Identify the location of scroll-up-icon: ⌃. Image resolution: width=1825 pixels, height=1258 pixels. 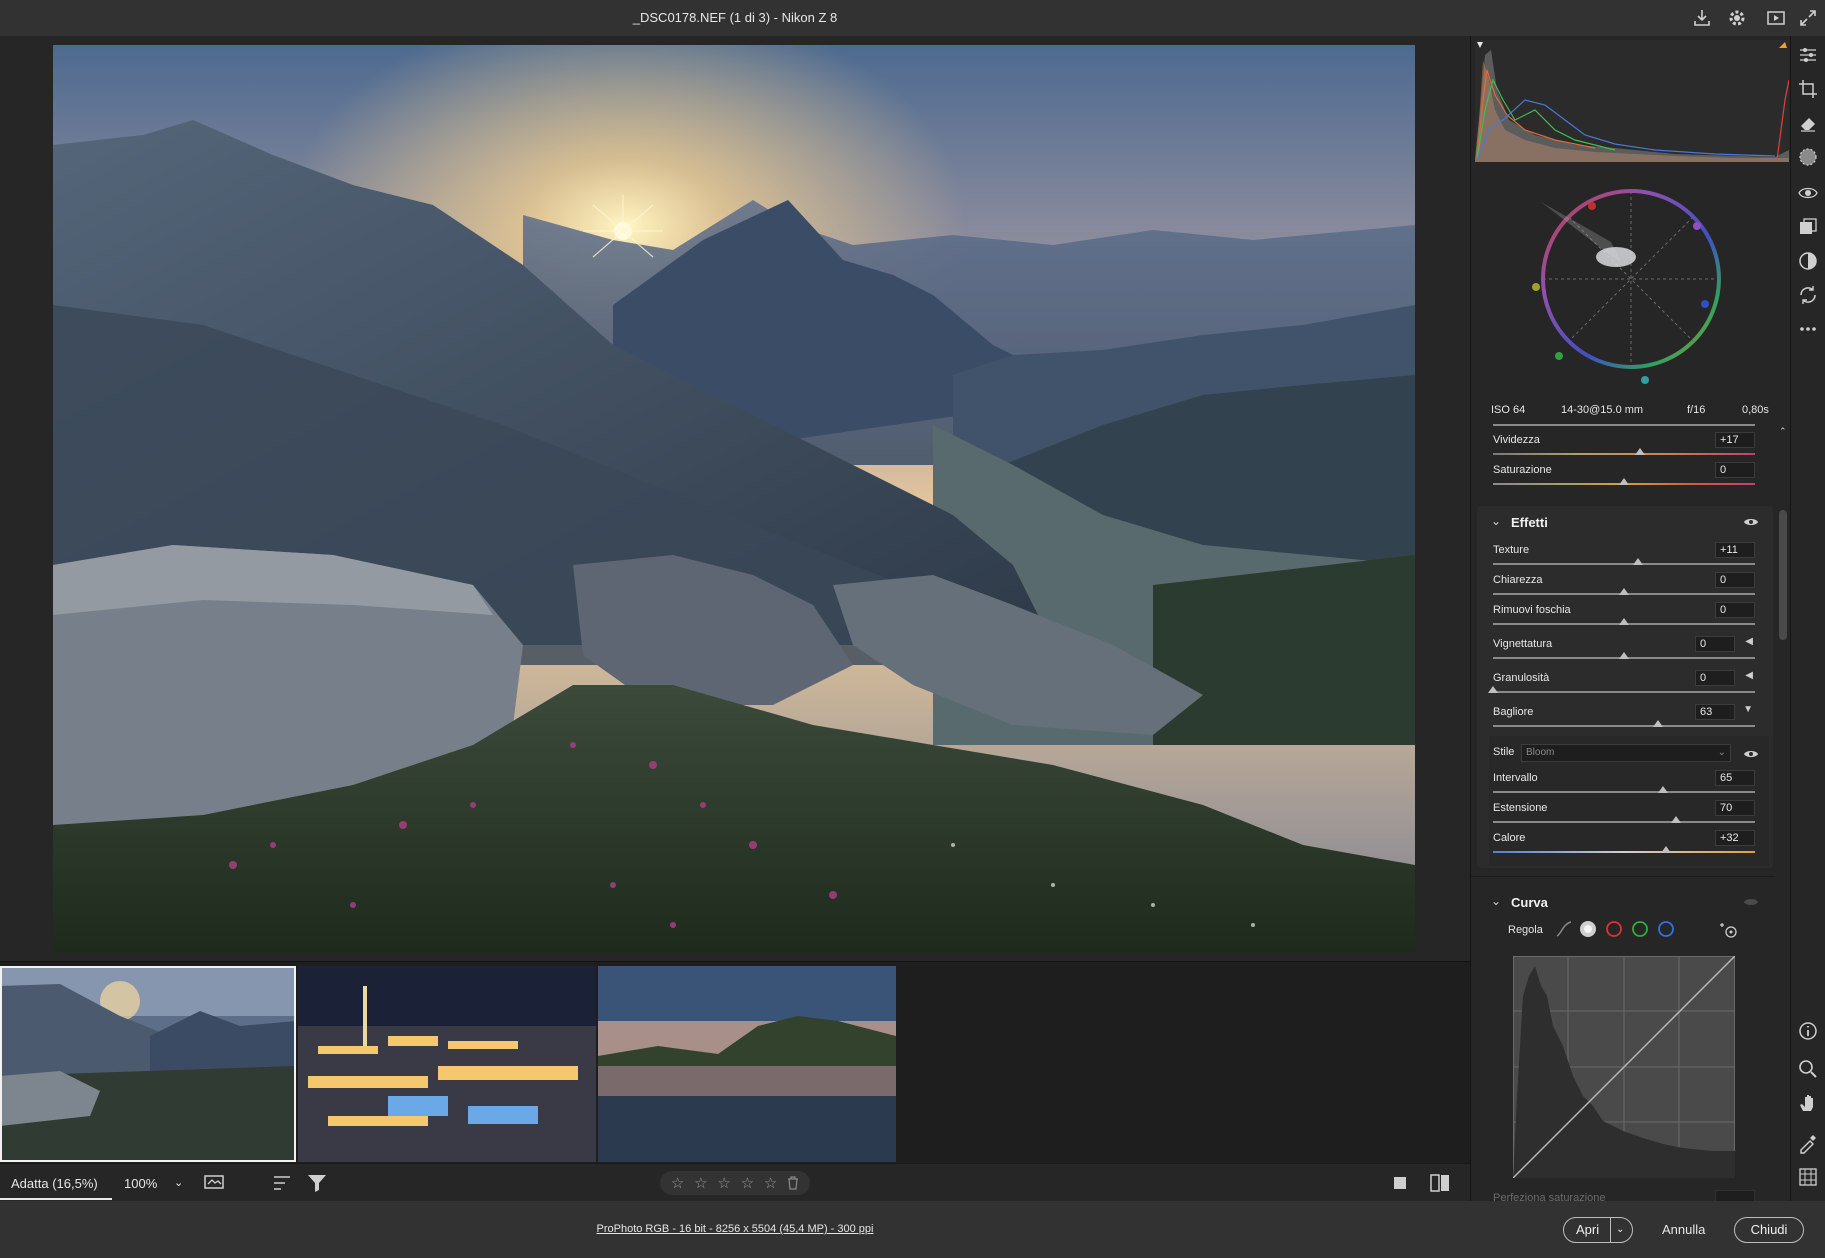
(1783, 431).